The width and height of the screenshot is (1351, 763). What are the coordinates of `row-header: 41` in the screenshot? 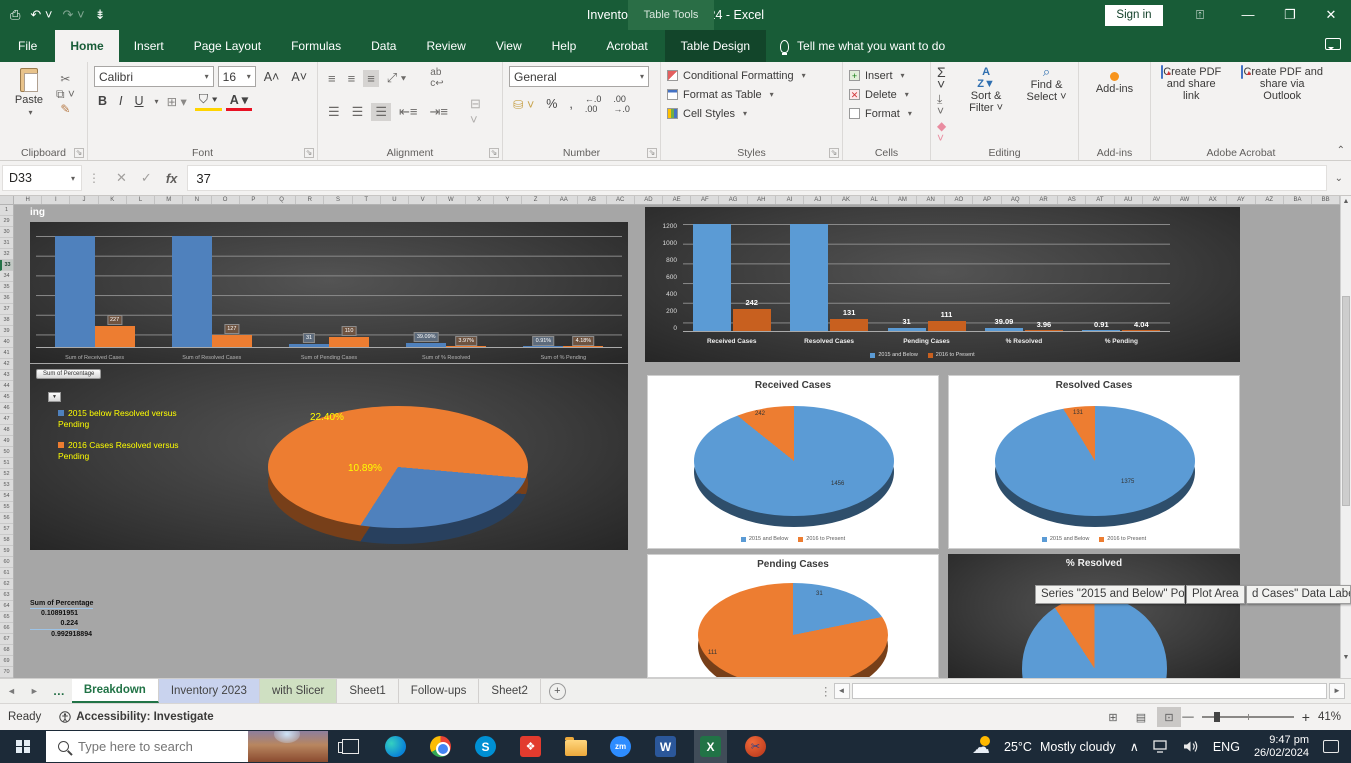 It's located at (6, 353).